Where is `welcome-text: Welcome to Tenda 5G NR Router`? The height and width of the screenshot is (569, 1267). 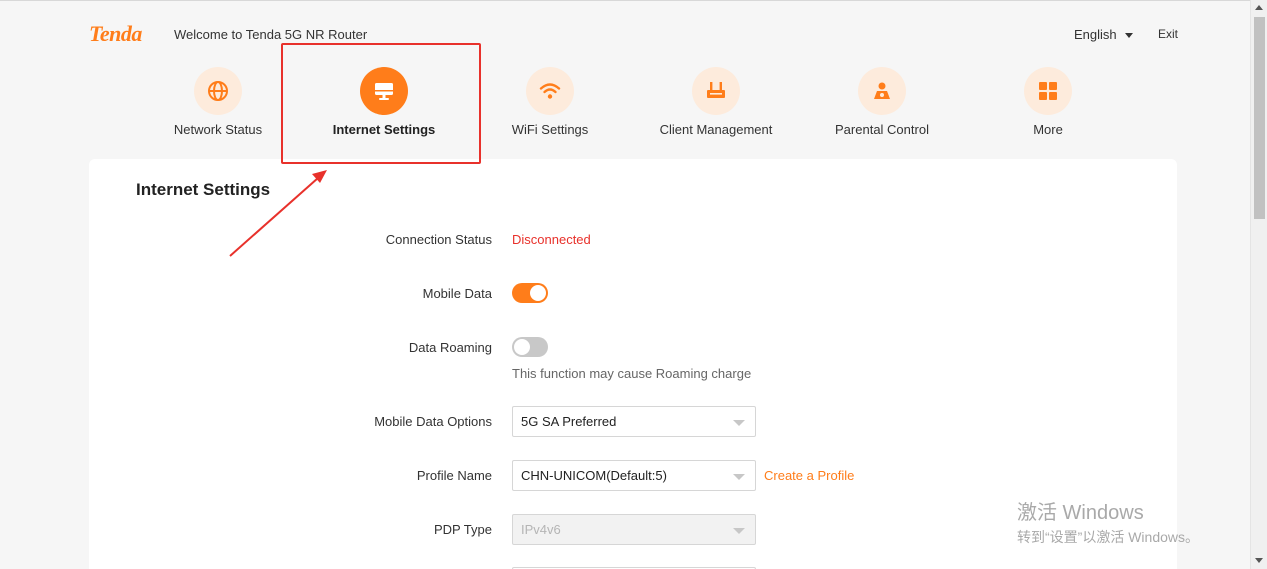 welcome-text: Welcome to Tenda 5G NR Router is located at coordinates (271, 34).